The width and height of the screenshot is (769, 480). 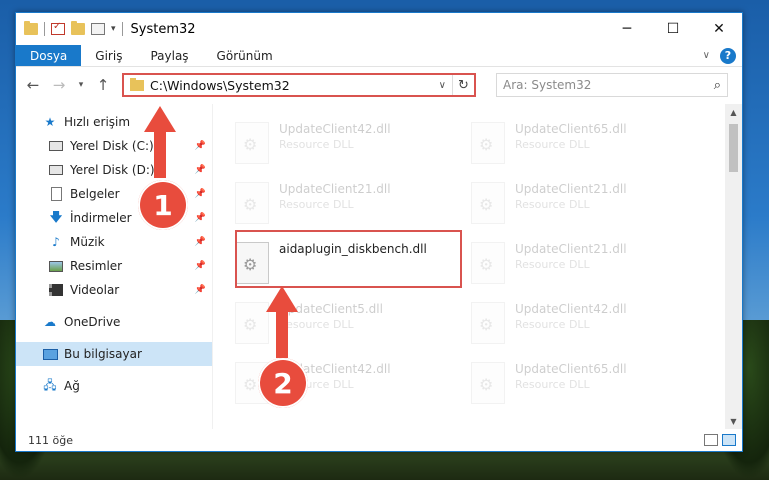 I want to click on view-menu-icon, so click(x=98, y=29).